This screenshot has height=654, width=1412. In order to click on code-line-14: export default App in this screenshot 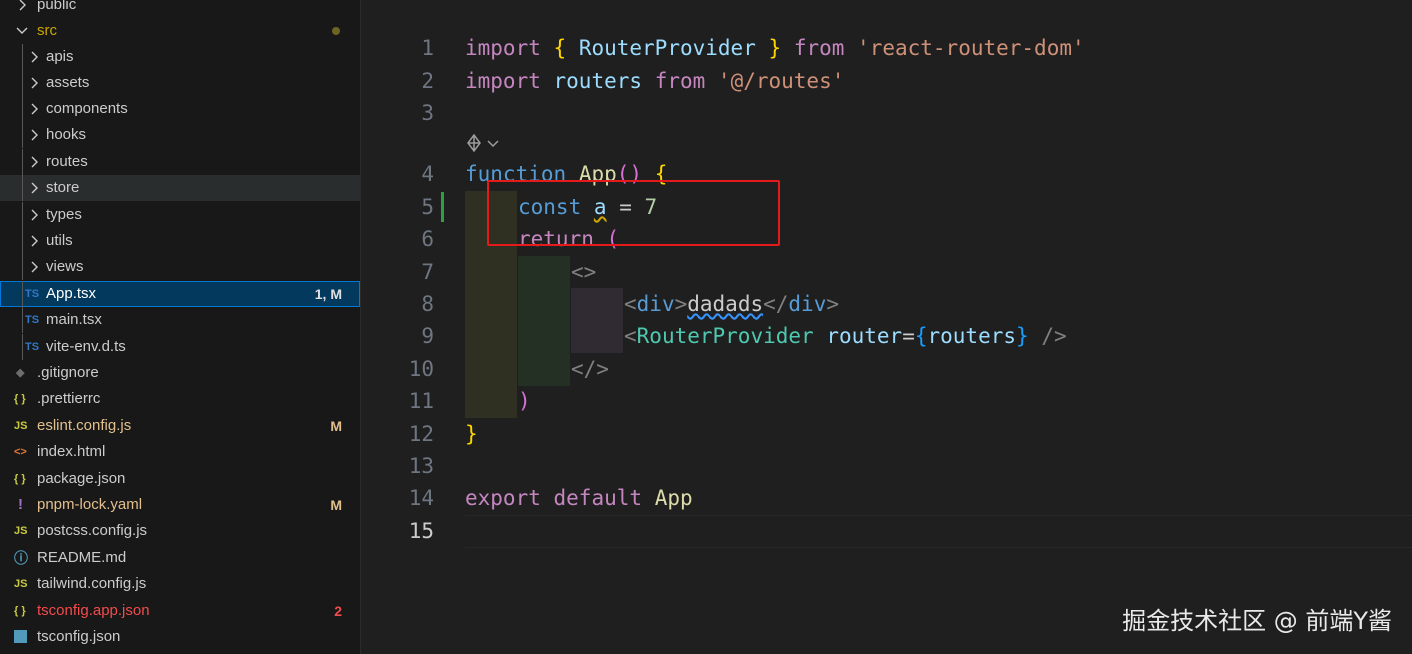, I will do `click(579, 498)`.